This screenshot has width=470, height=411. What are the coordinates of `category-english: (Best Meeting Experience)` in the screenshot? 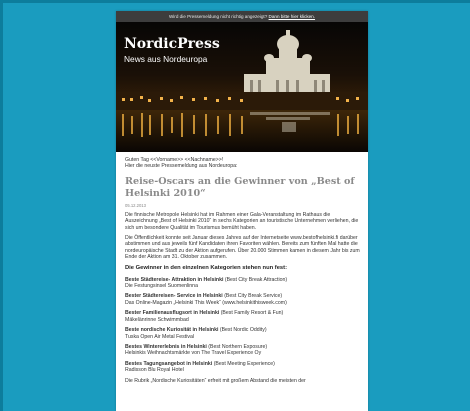 It's located at (243, 363).